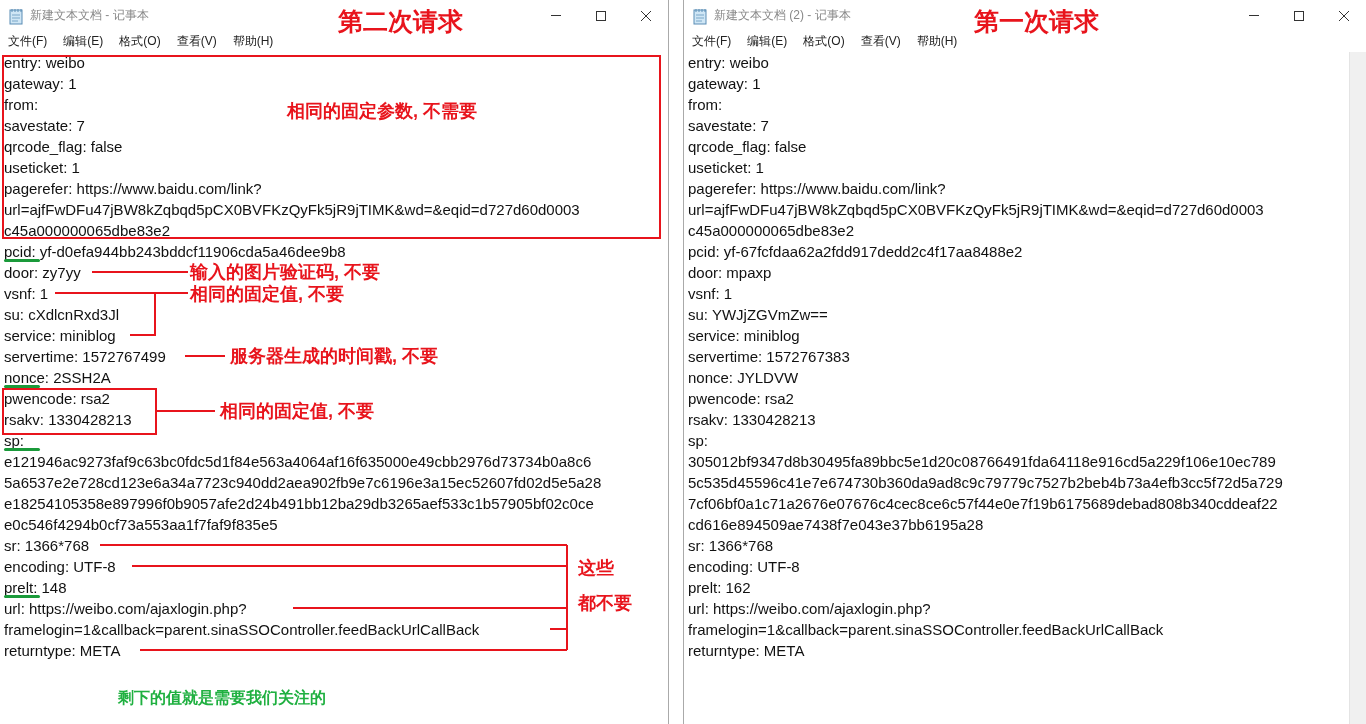  I want to click on scrollbar, so click(1357, 388).